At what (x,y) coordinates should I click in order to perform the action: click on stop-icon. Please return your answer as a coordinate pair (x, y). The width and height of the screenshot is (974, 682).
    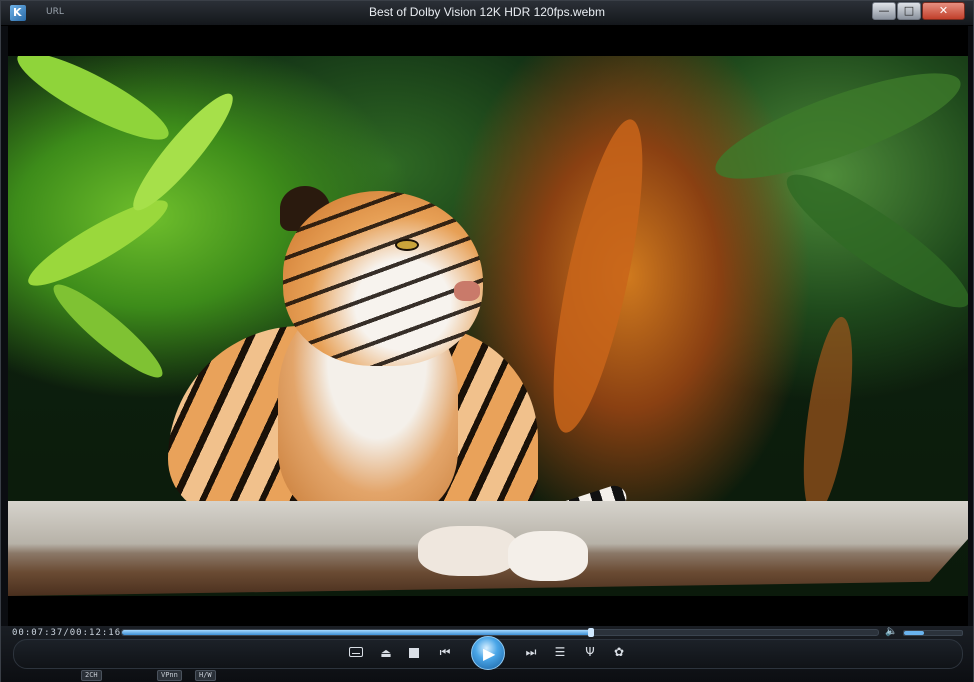
    Looking at the image, I should click on (414, 653).